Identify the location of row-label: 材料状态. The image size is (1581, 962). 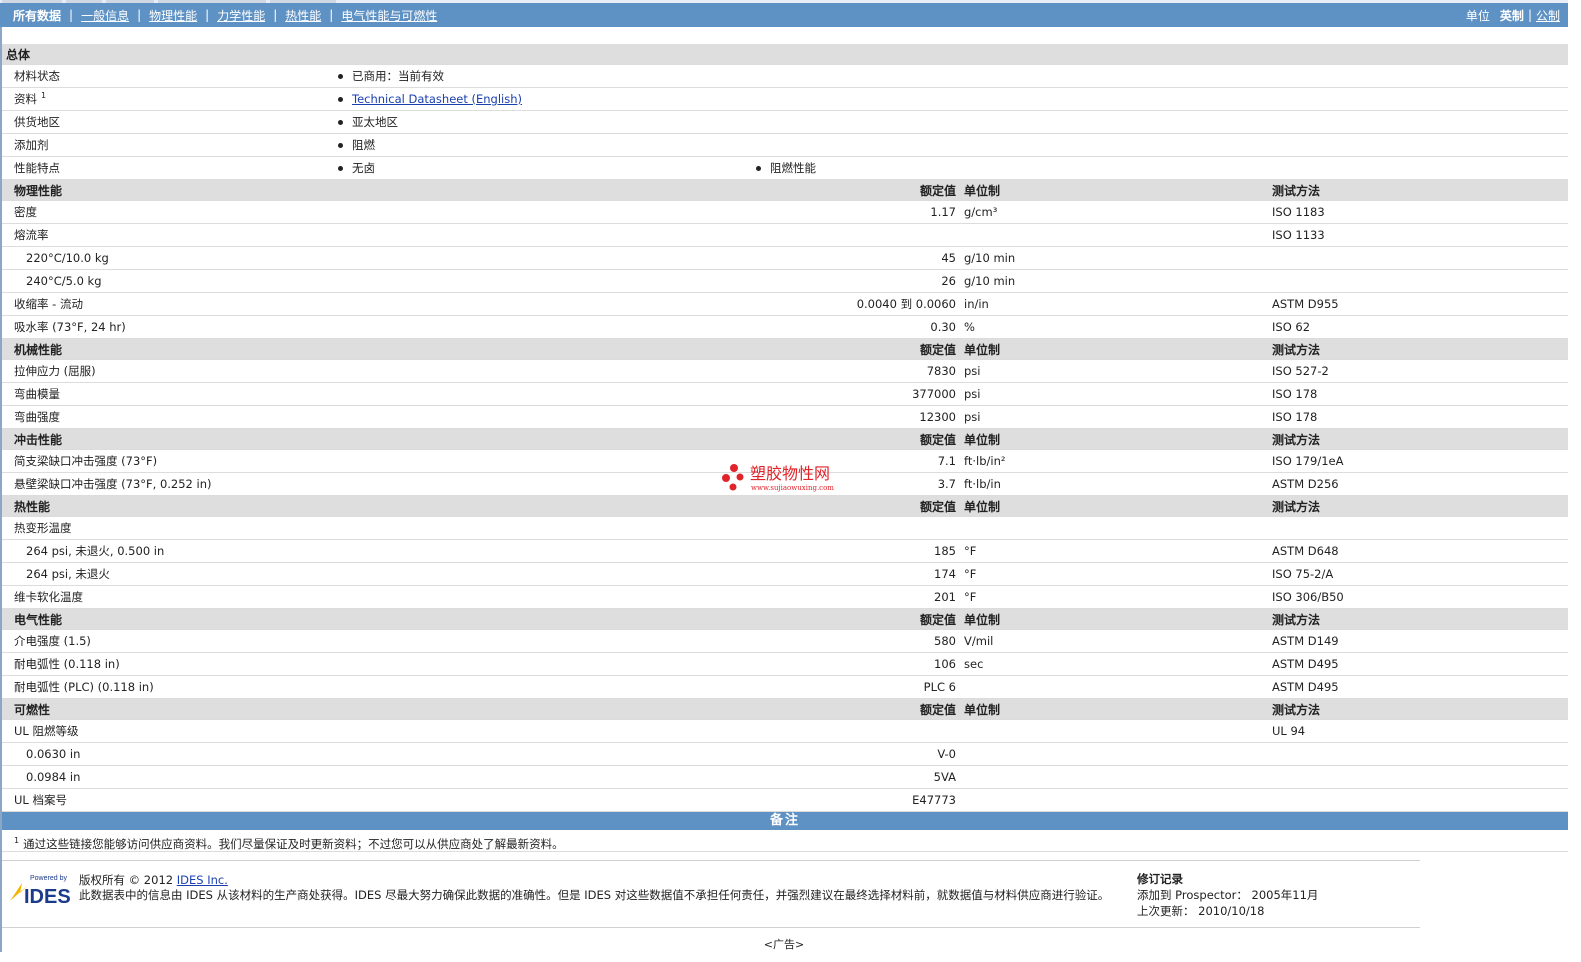
(168, 76).